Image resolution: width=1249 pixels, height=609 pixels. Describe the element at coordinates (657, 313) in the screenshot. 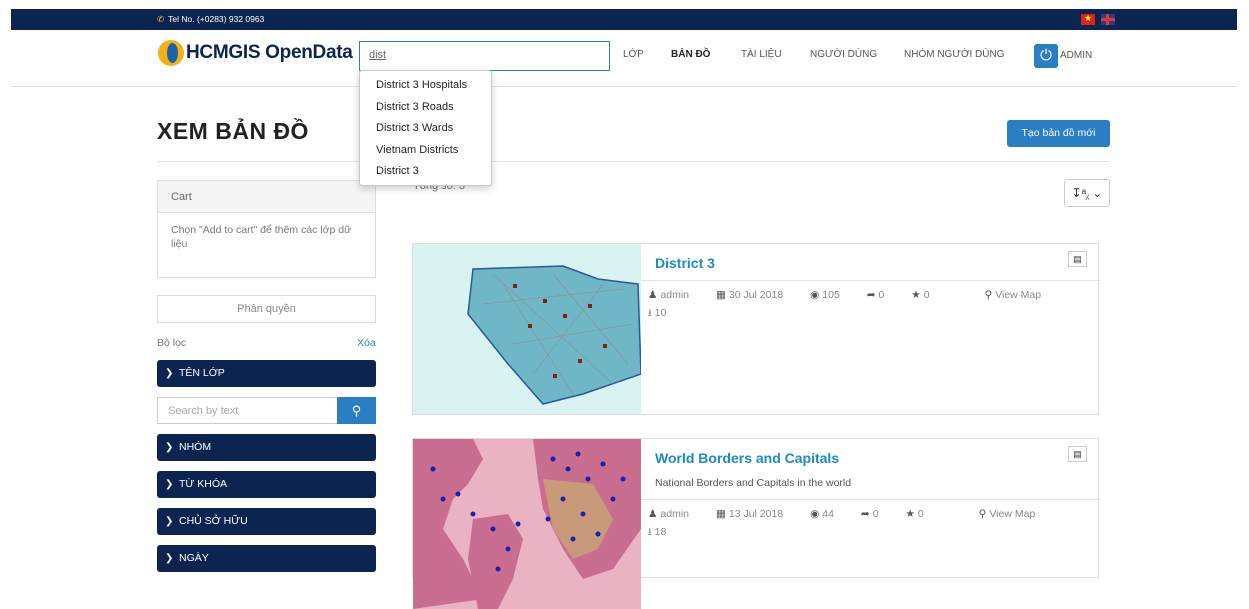

I see `map-downloads: ⭳ 10` at that location.